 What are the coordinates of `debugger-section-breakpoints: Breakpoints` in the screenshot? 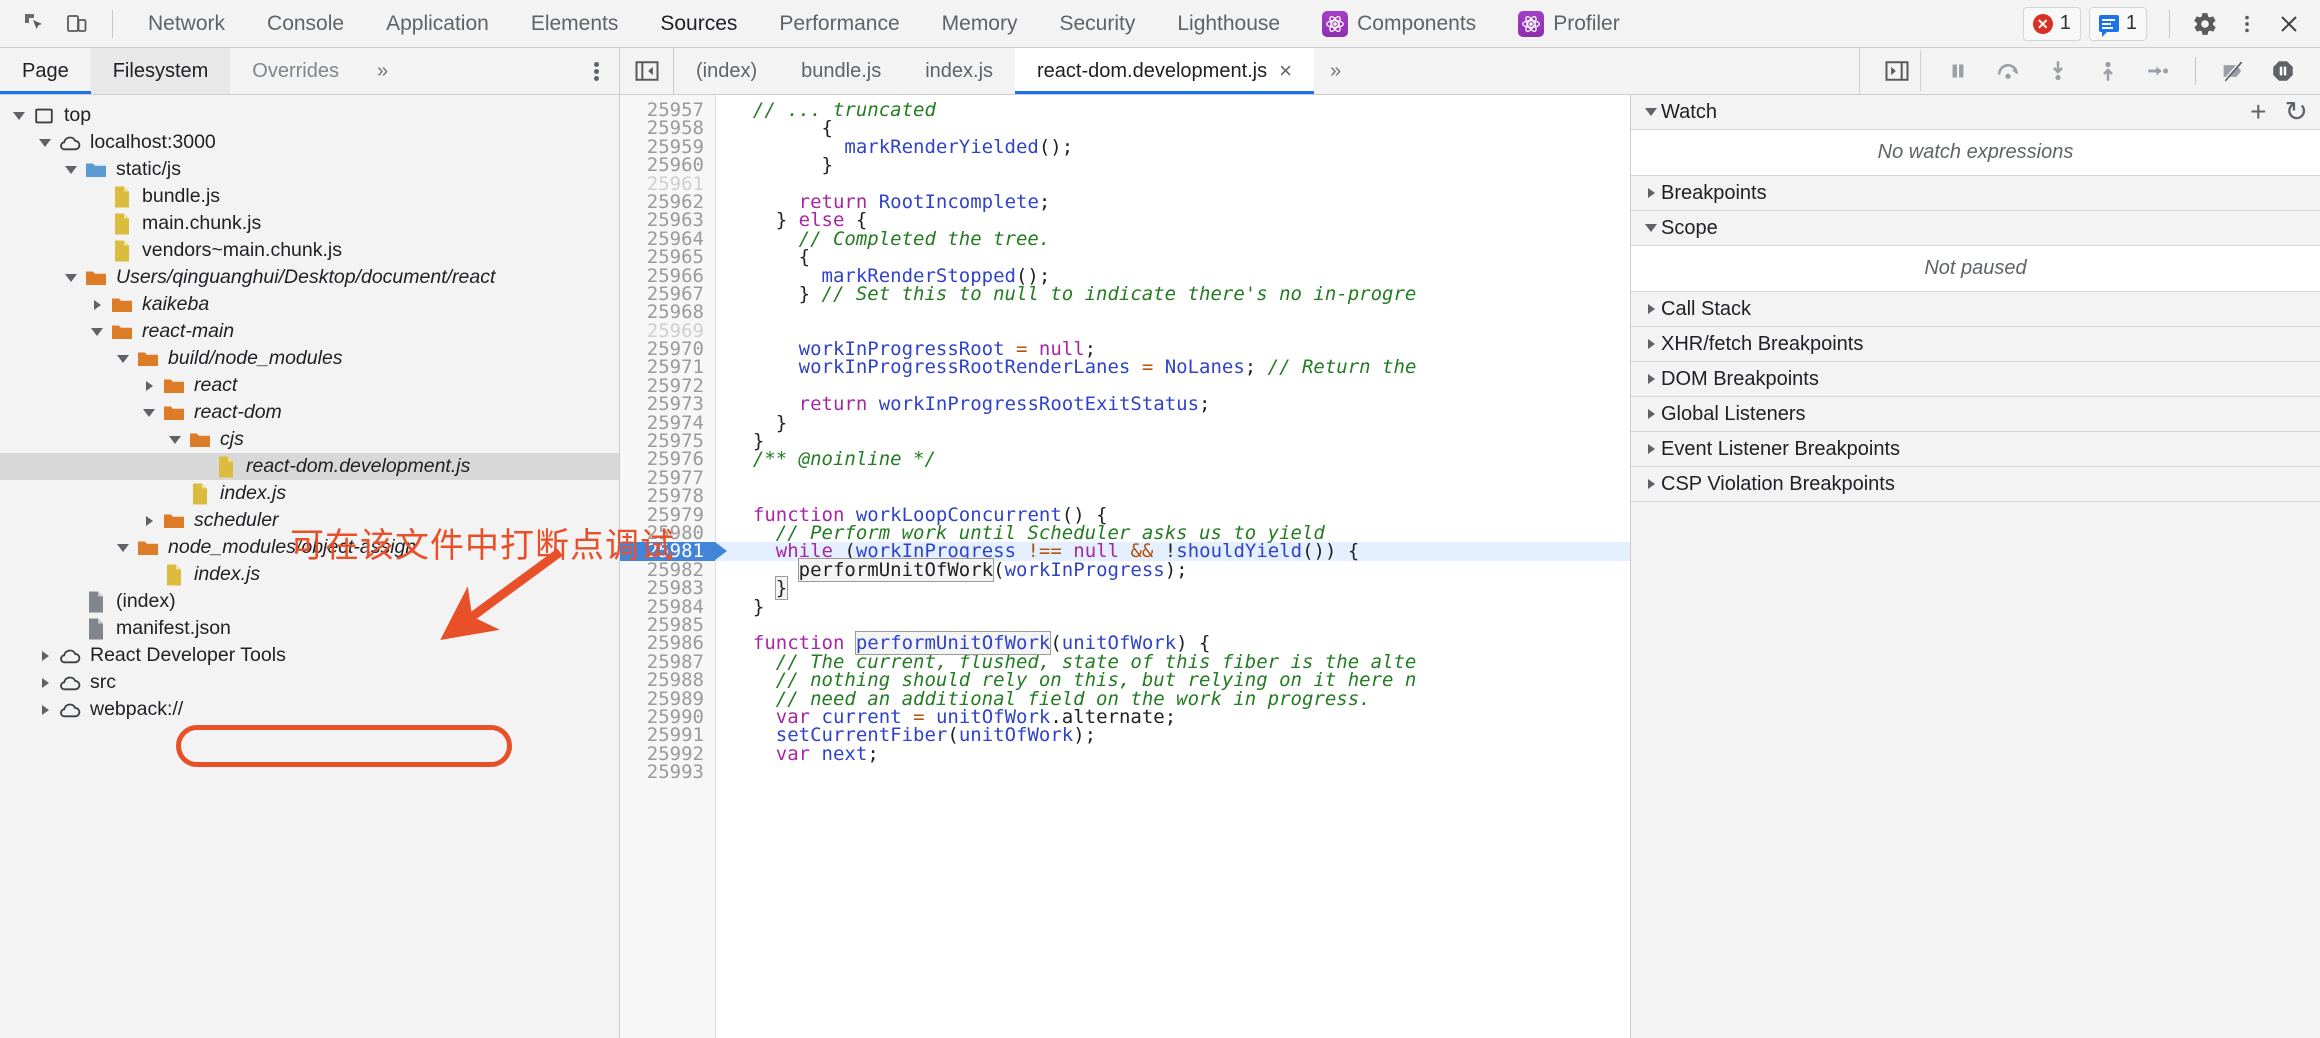 It's located at (1975, 193).